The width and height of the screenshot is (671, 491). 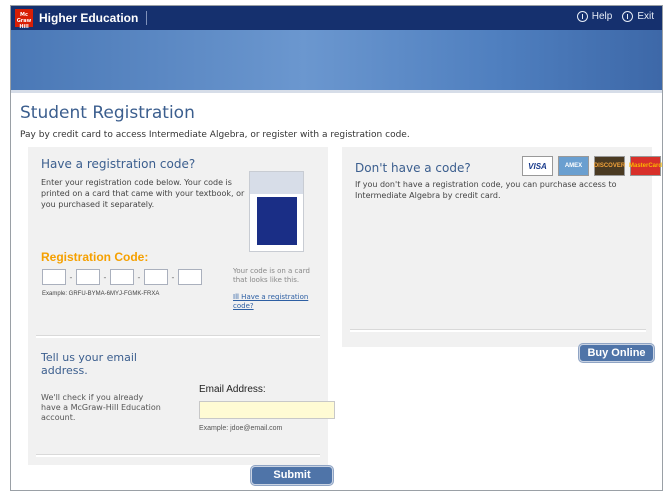 What do you see at coordinates (615, 16) in the screenshot?
I see `top-links: Help Exit` at bounding box center [615, 16].